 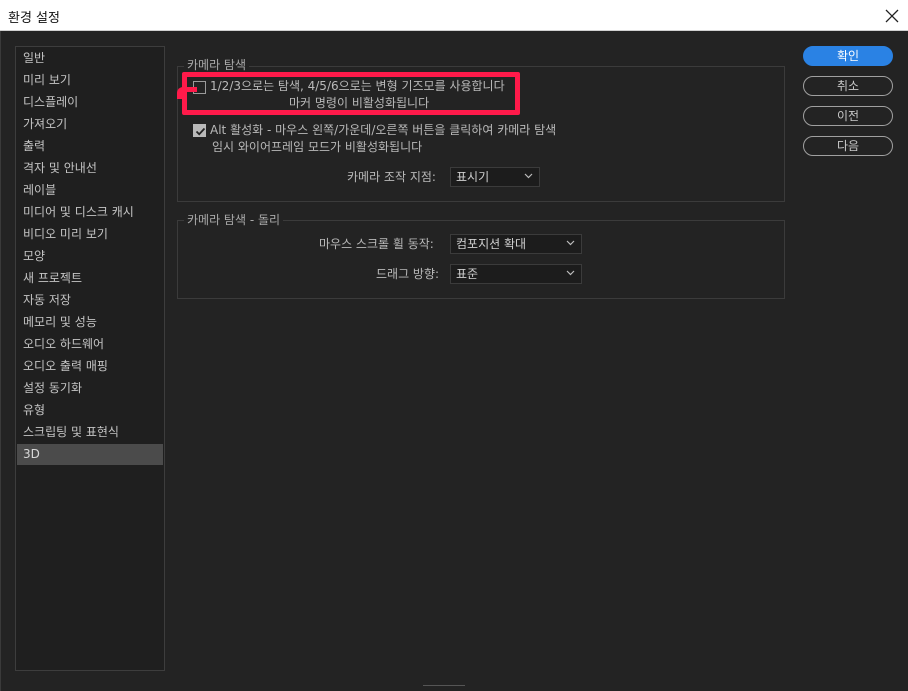 What do you see at coordinates (359, 103) in the screenshot?
I see `gizmo-shortcut-label-line2: 마커 명령이 비활성화됩니다` at bounding box center [359, 103].